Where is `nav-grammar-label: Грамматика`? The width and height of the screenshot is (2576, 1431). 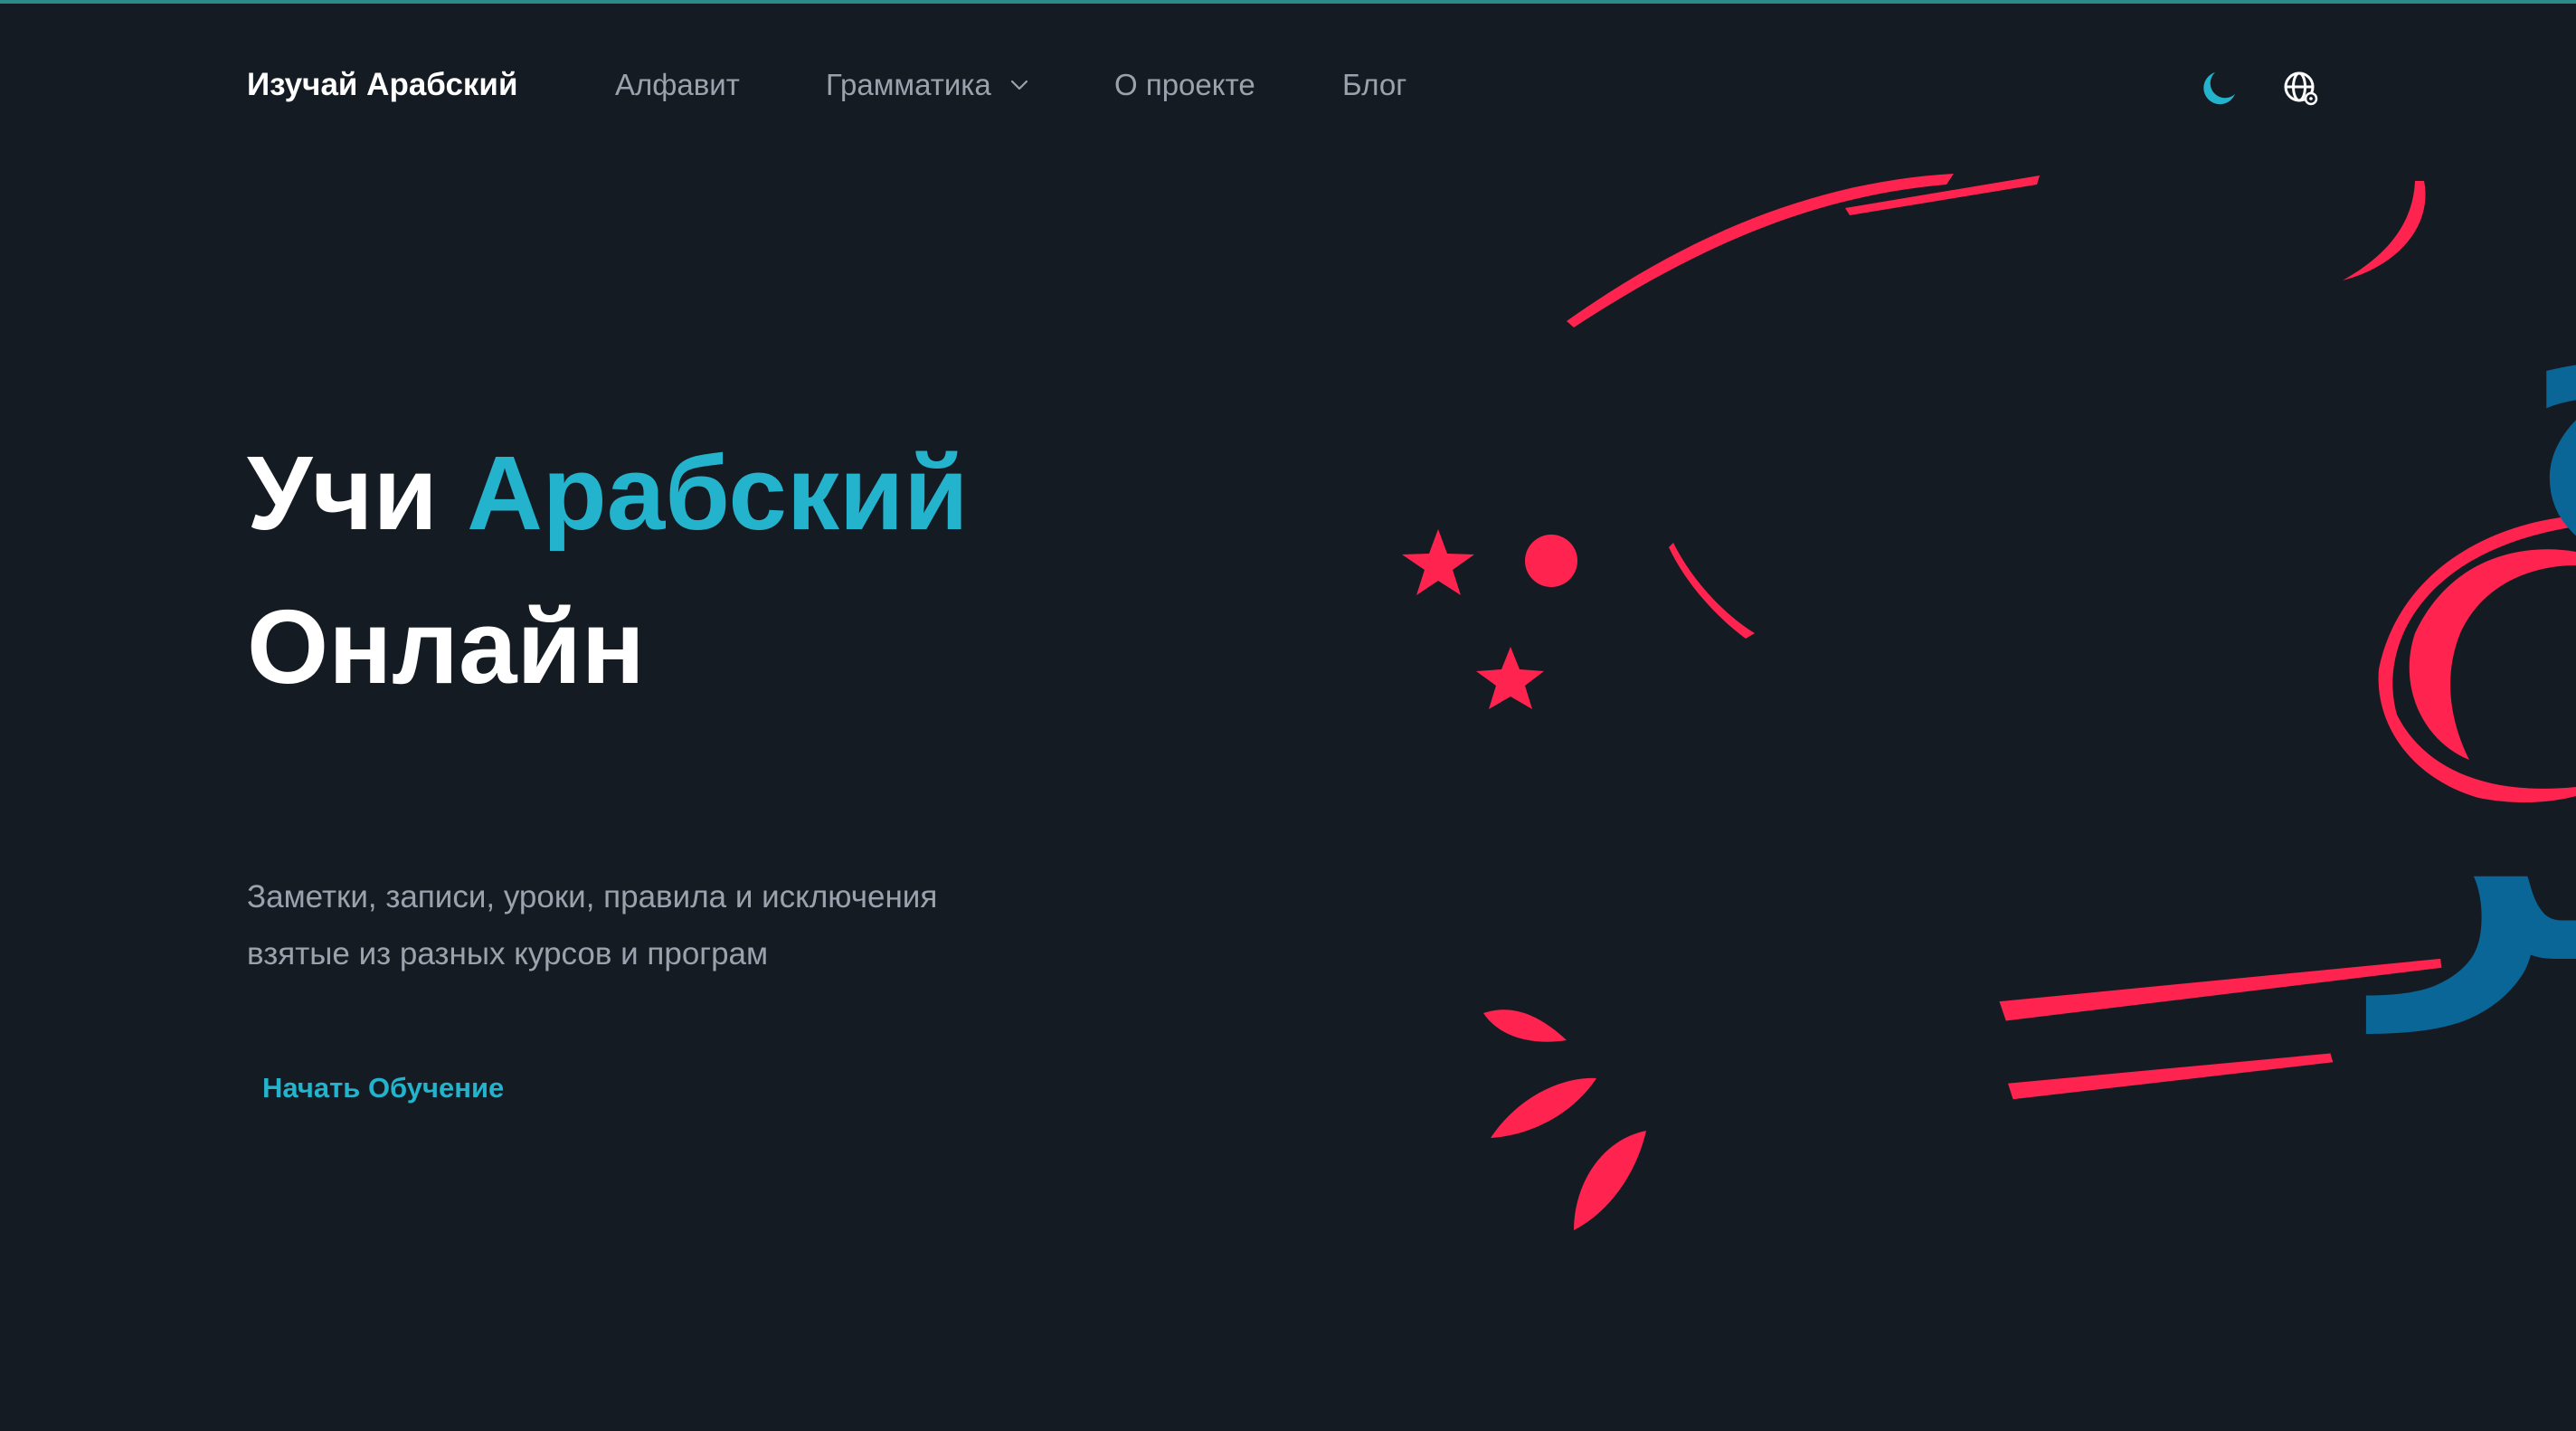 nav-grammar-label: Грамматика is located at coordinates (909, 84).